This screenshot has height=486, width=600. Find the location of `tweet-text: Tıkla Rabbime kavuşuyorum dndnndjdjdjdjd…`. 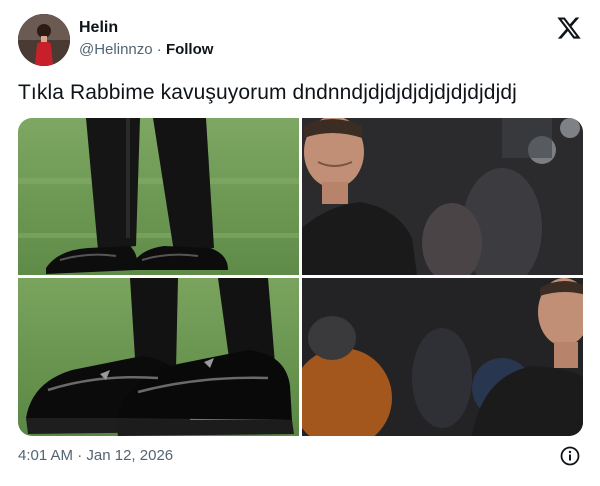

tweet-text: Tıkla Rabbime kavuşuyorum dndnndjdjdjdjd… is located at coordinates (267, 92).